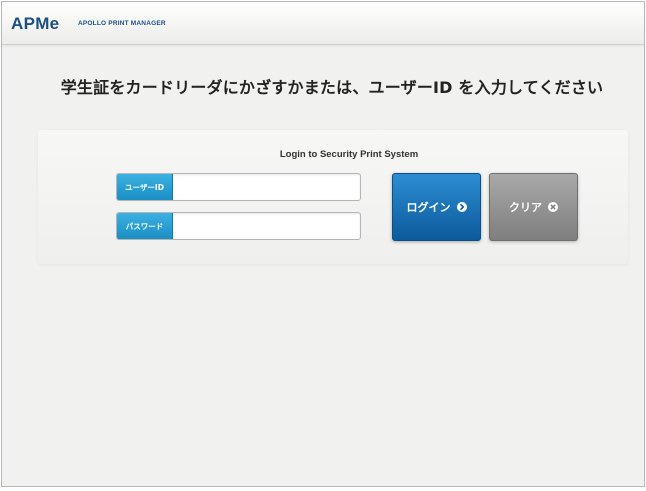 This screenshot has height=491, width=646. Describe the element at coordinates (525, 207) in the screenshot. I see `clear-button-label: クリア` at that location.